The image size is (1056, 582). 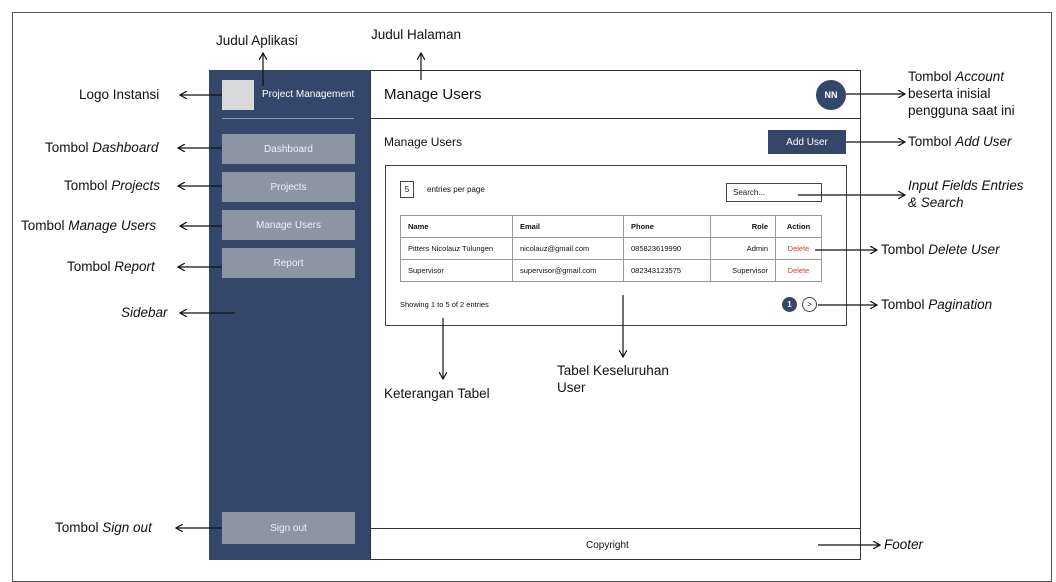 I want to click on cell-email: nicolauz@gmail.com, so click(x=568, y=248).